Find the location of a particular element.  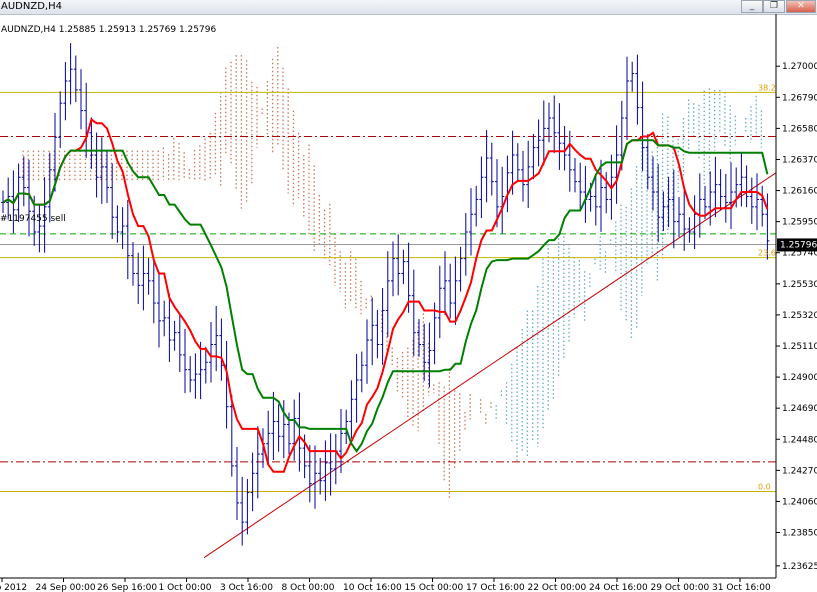

close-button: ✕ is located at coordinates (801, 6).